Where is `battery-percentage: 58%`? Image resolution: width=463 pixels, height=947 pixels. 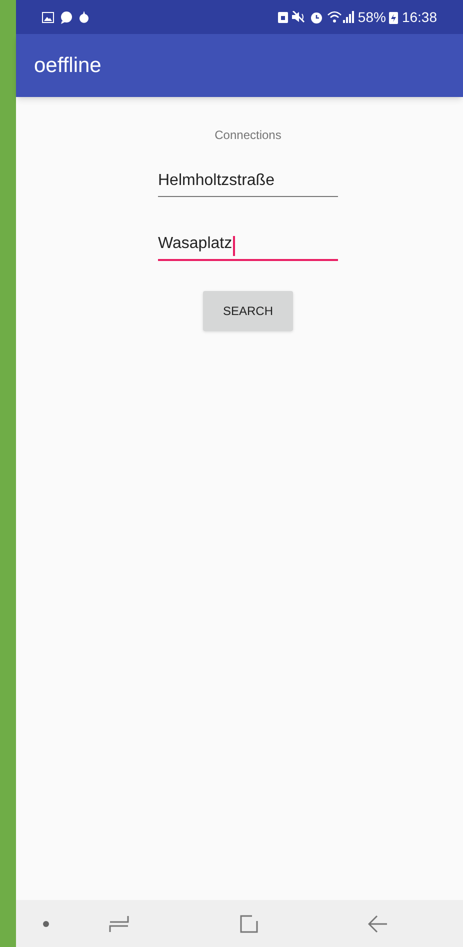
battery-percentage: 58% is located at coordinates (372, 17).